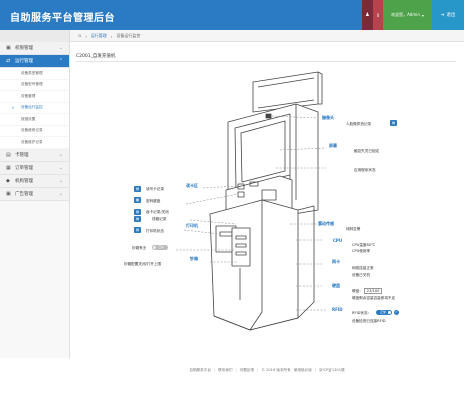 This screenshot has height=398, width=464. Describe the element at coordinates (192, 185) in the screenshot. I see `category-card-reader: 读卡区` at that location.